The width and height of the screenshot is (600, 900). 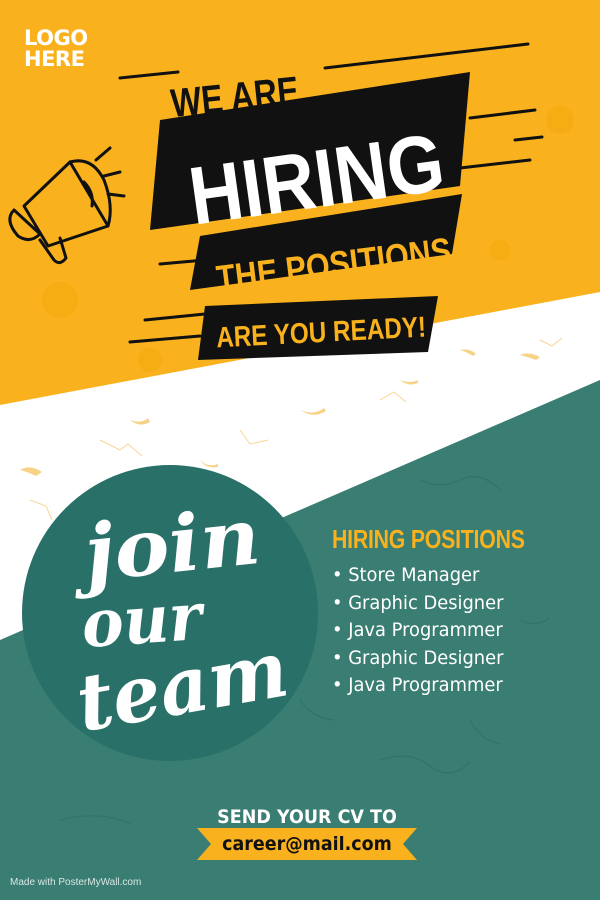 I want to click on megaphone-icon, so click(x=67, y=205).